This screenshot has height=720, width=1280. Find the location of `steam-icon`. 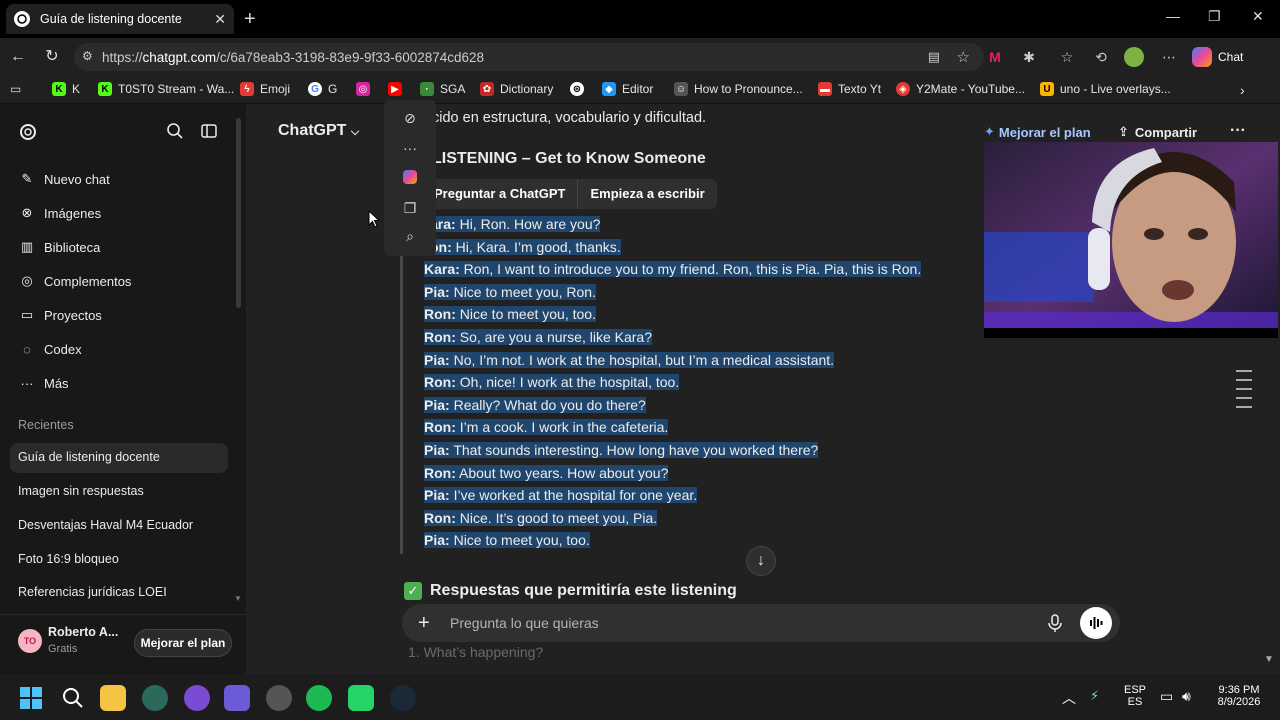

steam-icon is located at coordinates (403, 698).